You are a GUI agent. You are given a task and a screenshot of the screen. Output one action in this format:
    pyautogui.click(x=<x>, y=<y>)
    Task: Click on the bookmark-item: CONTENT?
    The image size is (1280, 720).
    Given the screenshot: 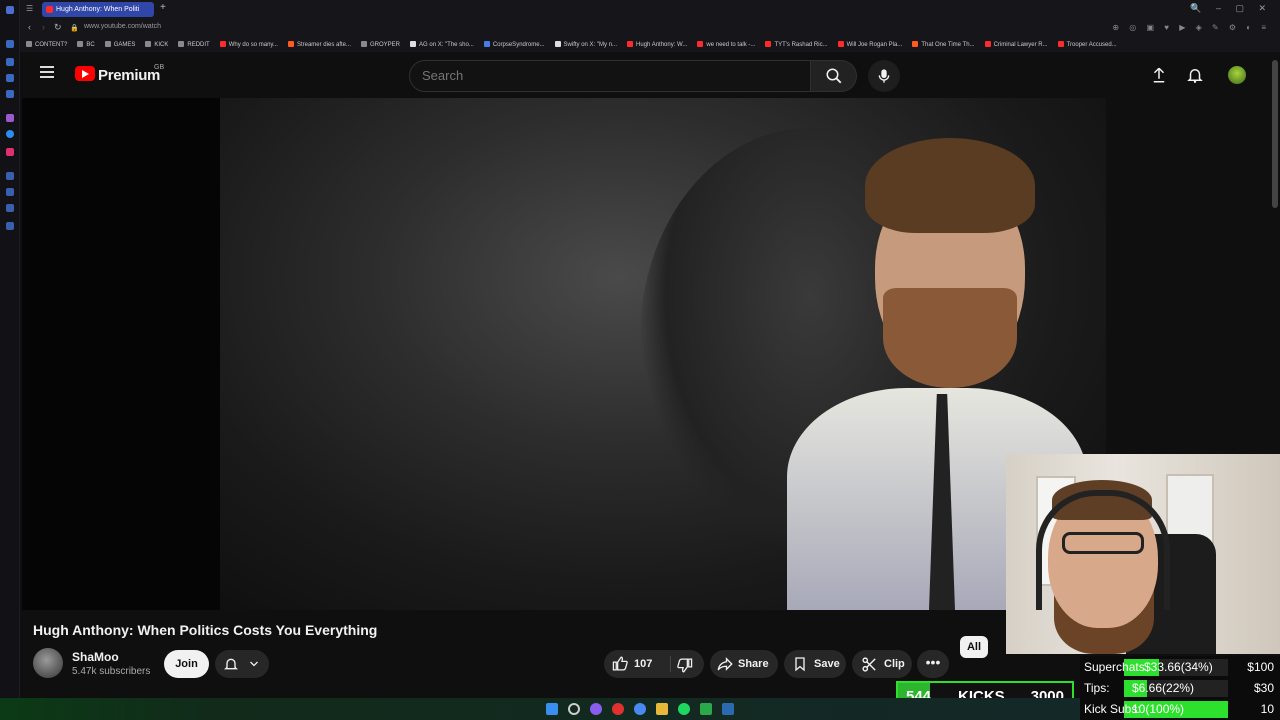 What is the action you would take?
    pyautogui.click(x=46, y=45)
    